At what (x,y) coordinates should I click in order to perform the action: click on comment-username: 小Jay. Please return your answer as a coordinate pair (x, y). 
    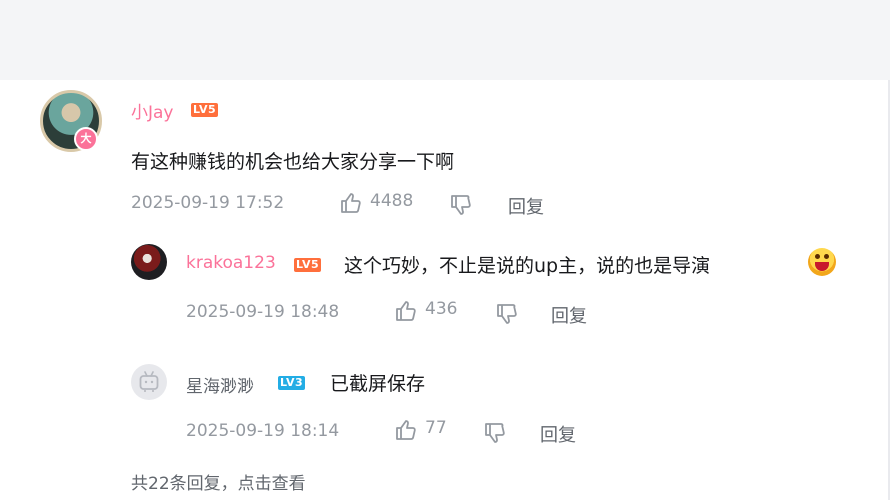
    Looking at the image, I should click on (152, 110).